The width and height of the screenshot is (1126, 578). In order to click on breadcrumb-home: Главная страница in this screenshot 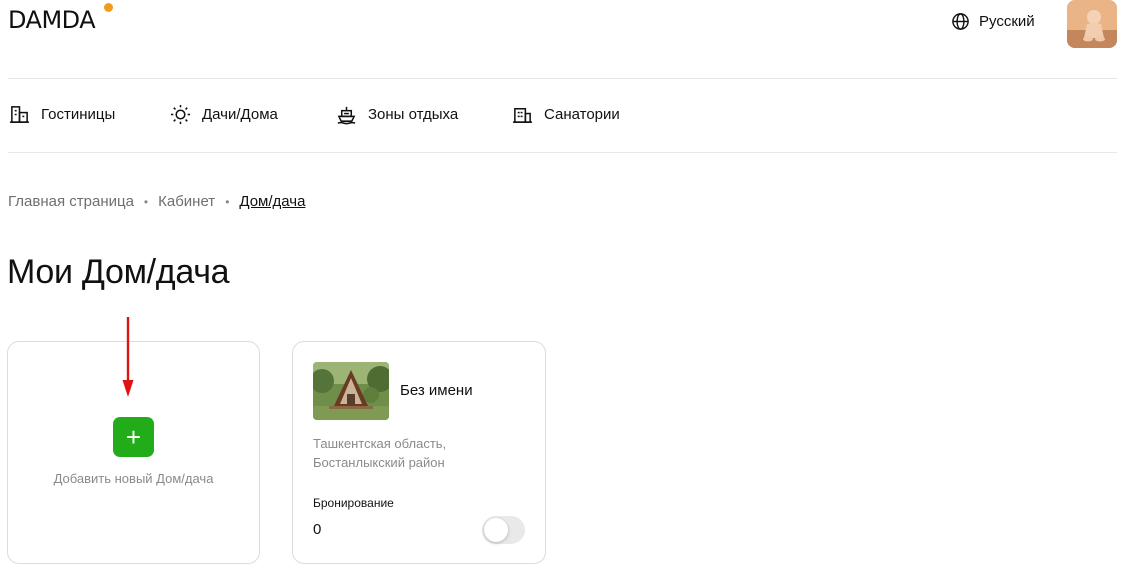, I will do `click(71, 201)`.